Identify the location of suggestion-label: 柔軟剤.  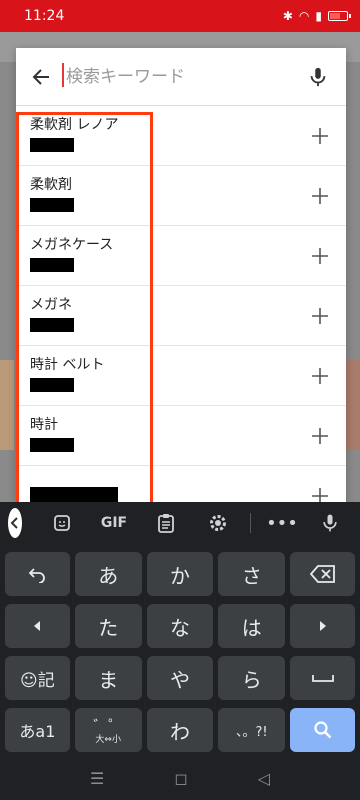
(51, 184).